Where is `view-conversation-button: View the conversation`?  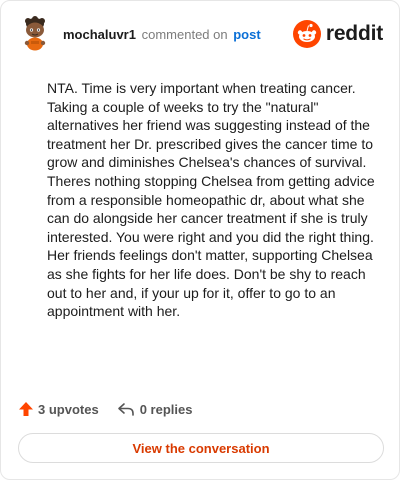 view-conversation-button: View the conversation is located at coordinates (201, 448).